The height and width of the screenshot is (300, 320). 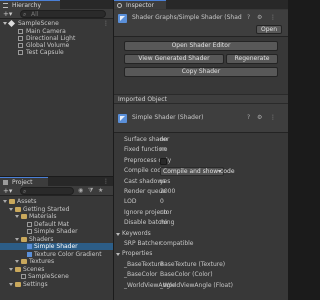 I want to click on scene-menu-icon: ⋮, so click(x=106, y=23).